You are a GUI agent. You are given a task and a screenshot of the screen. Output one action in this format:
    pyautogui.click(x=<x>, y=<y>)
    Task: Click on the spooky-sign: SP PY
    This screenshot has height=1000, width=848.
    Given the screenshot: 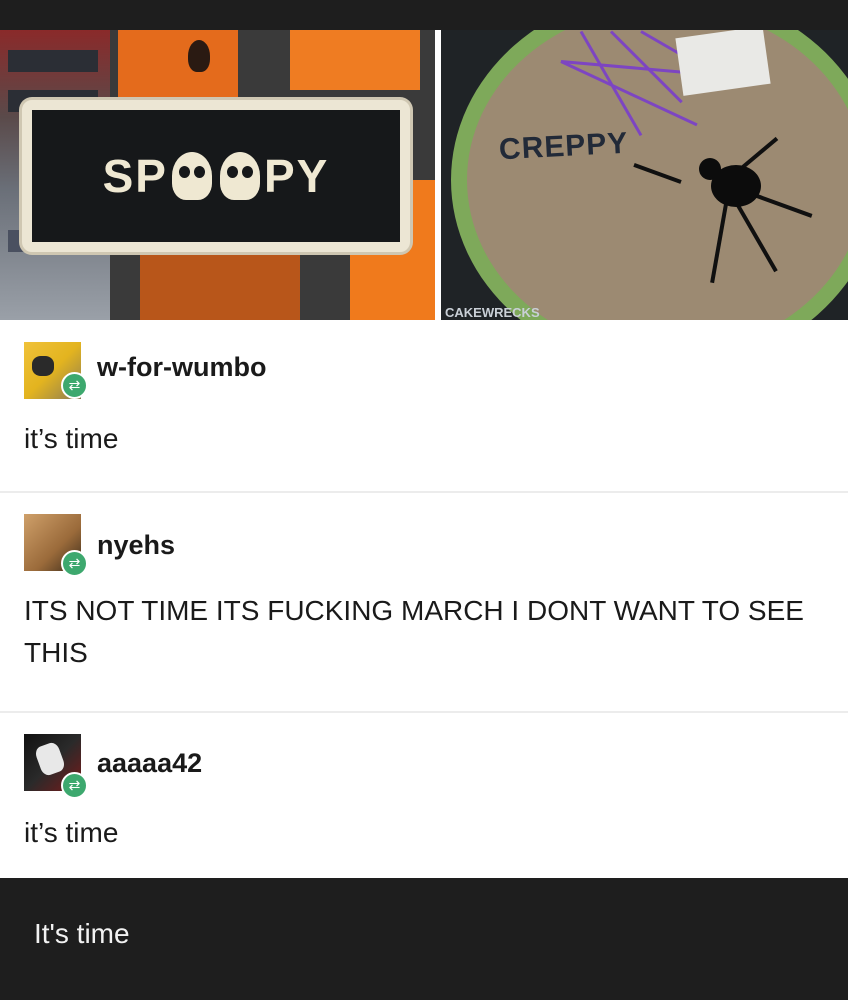 What is the action you would take?
    pyautogui.click(x=216, y=176)
    